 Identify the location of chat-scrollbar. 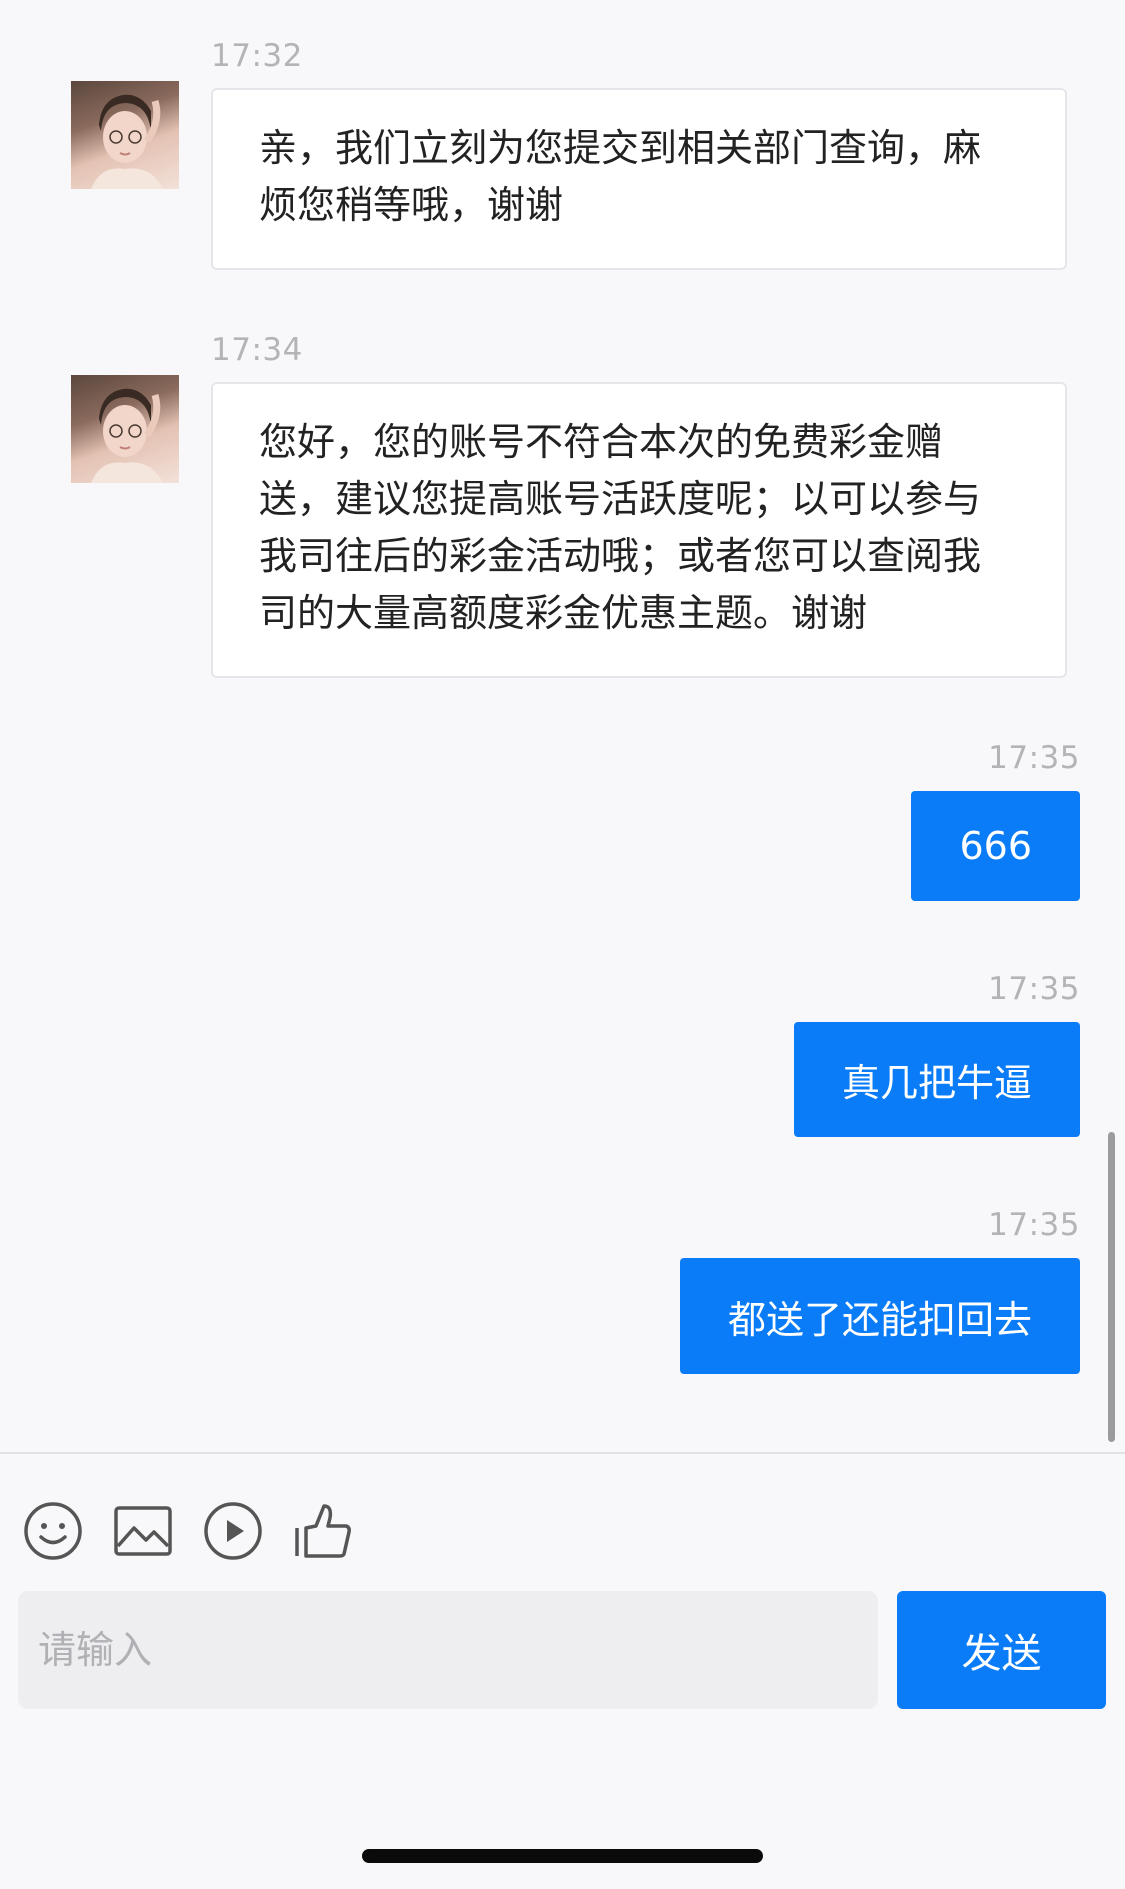
(1111, 1287).